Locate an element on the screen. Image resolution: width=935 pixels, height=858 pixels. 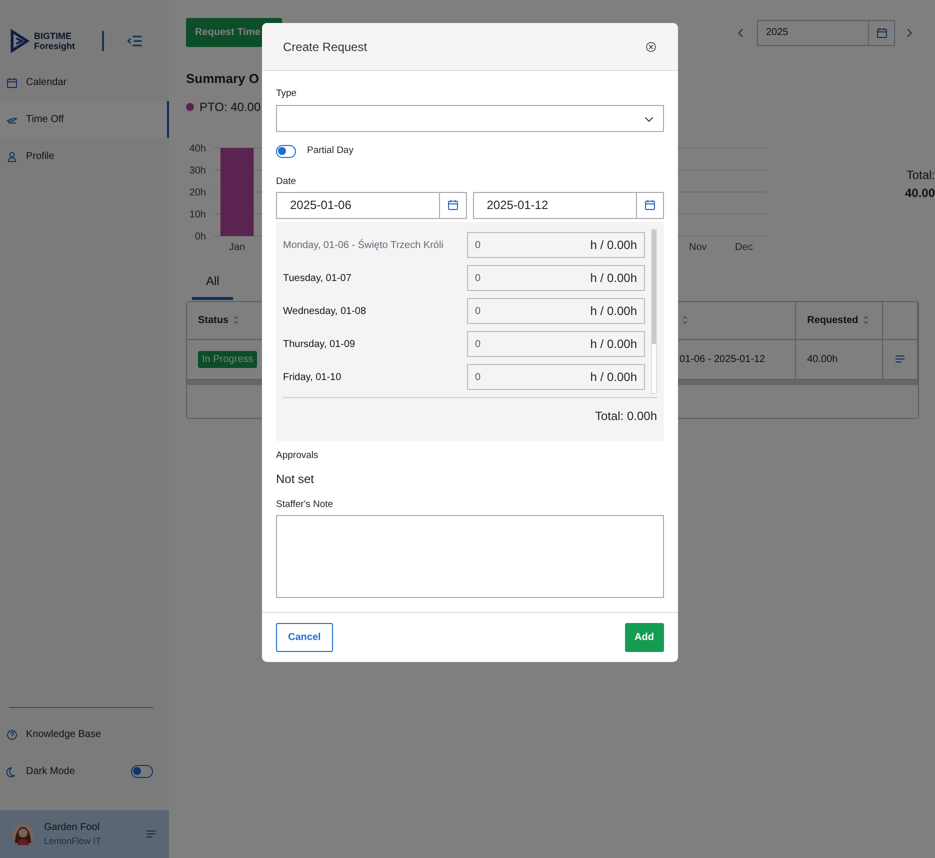
status-badge: In Progress is located at coordinates (228, 359).